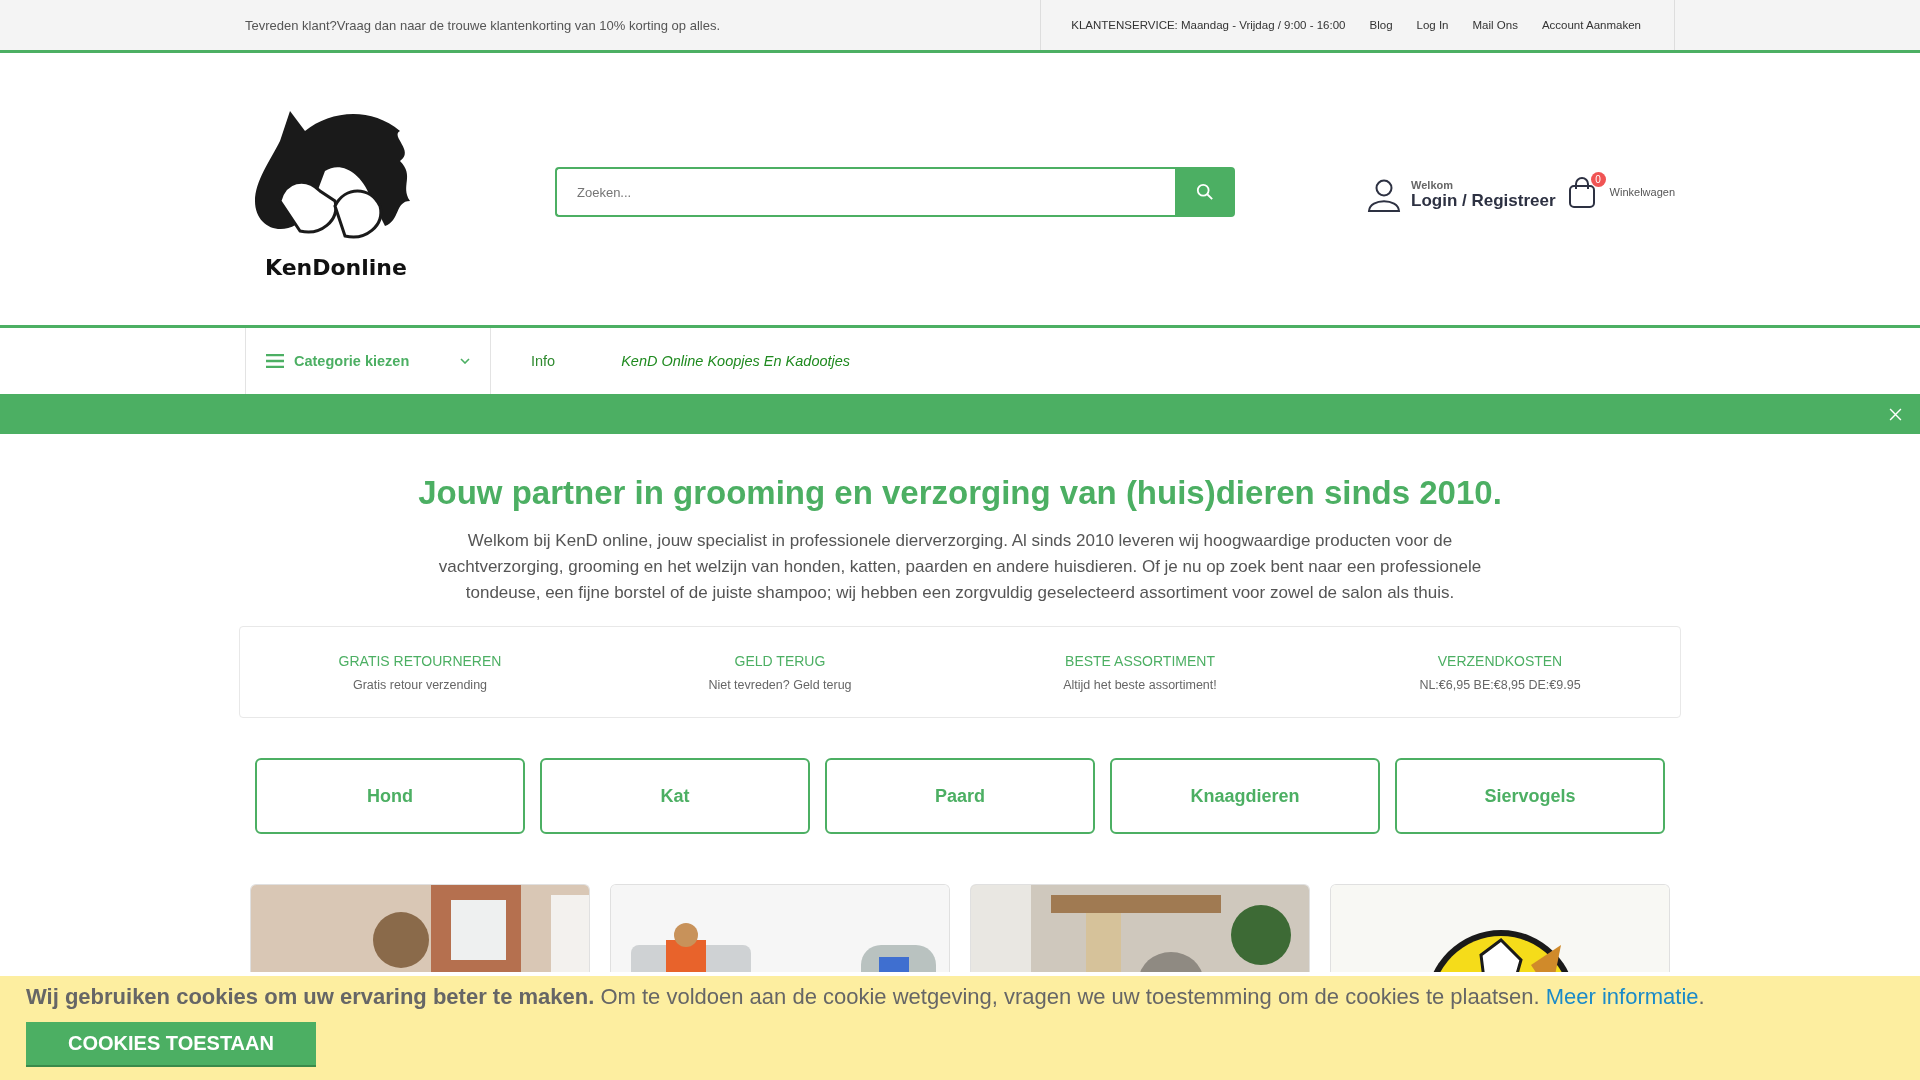 Image resolution: width=1920 pixels, height=1080 pixels. Describe the element at coordinates (1483, 201) in the screenshot. I see `login-link: Login / Registreer` at that location.